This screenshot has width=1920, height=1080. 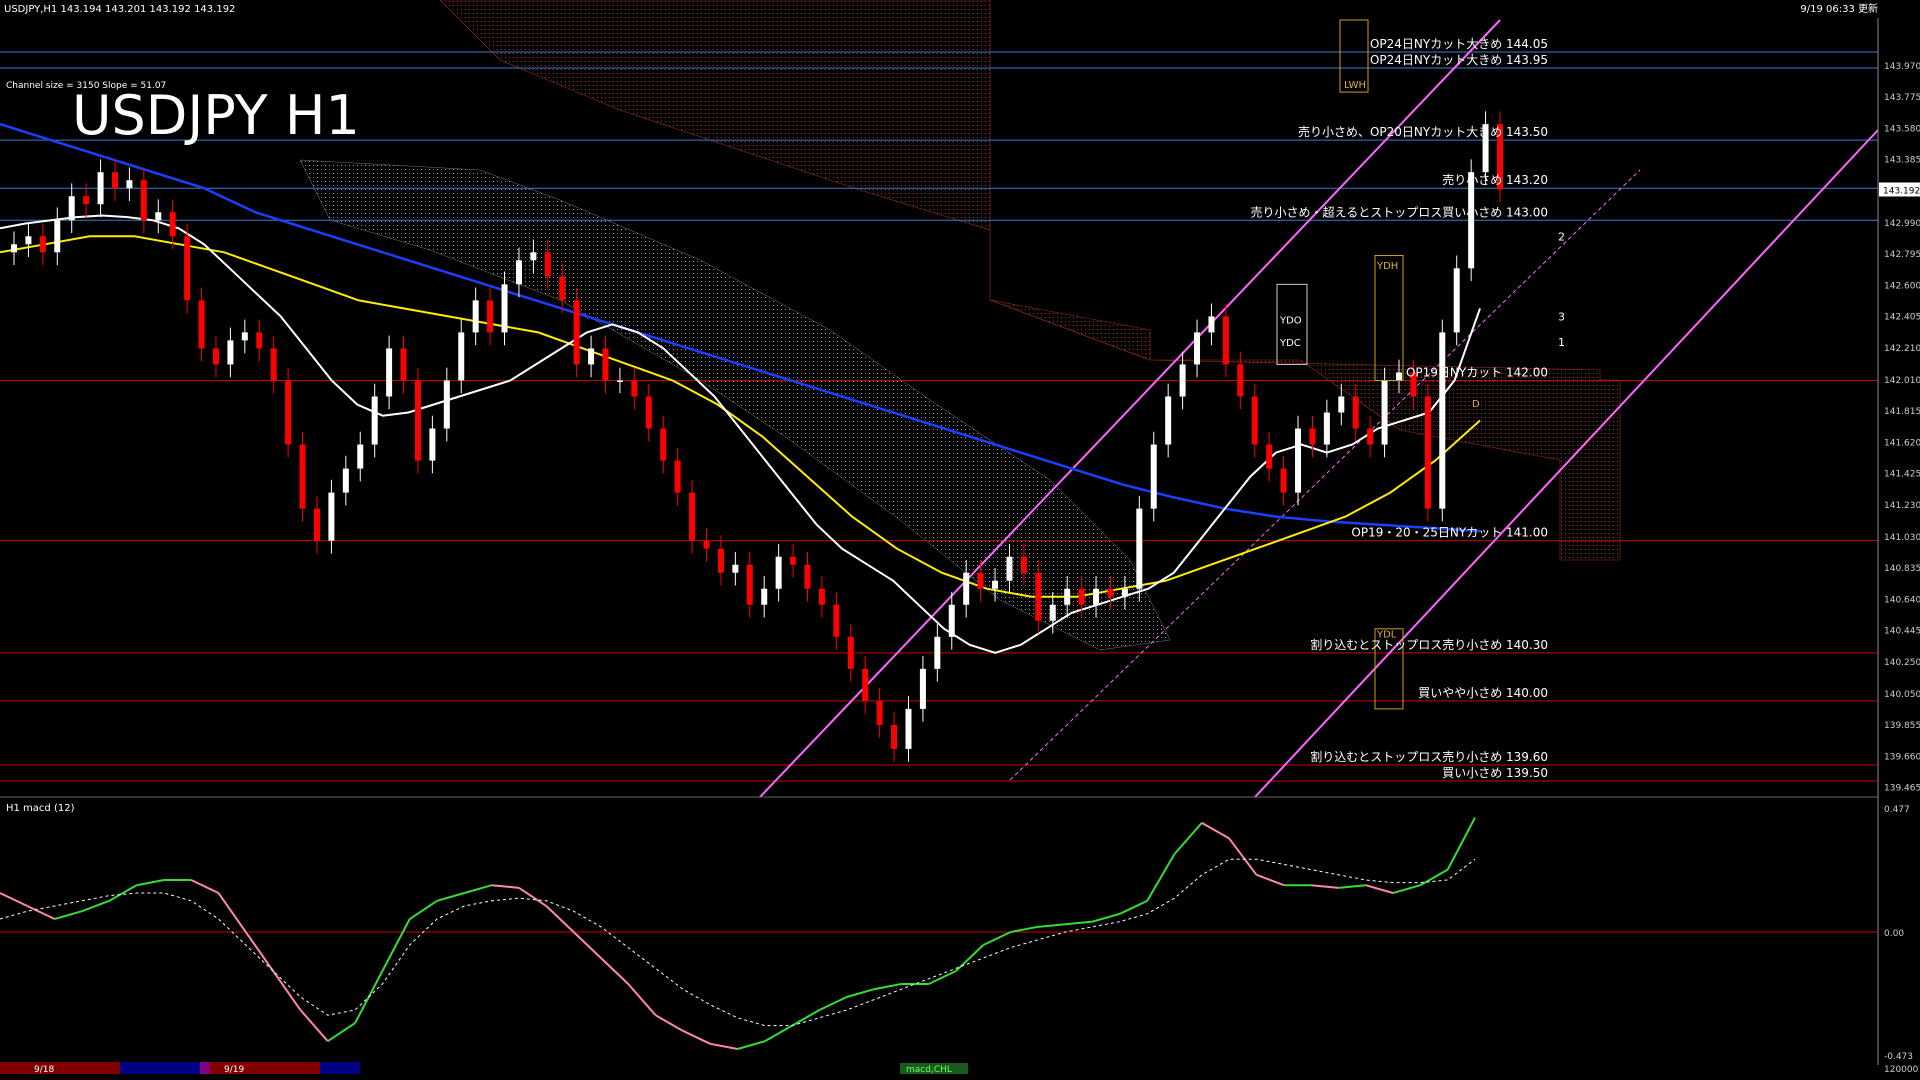 What do you see at coordinates (1902, 67) in the screenshot?
I see `price-tick: 143.970` at bounding box center [1902, 67].